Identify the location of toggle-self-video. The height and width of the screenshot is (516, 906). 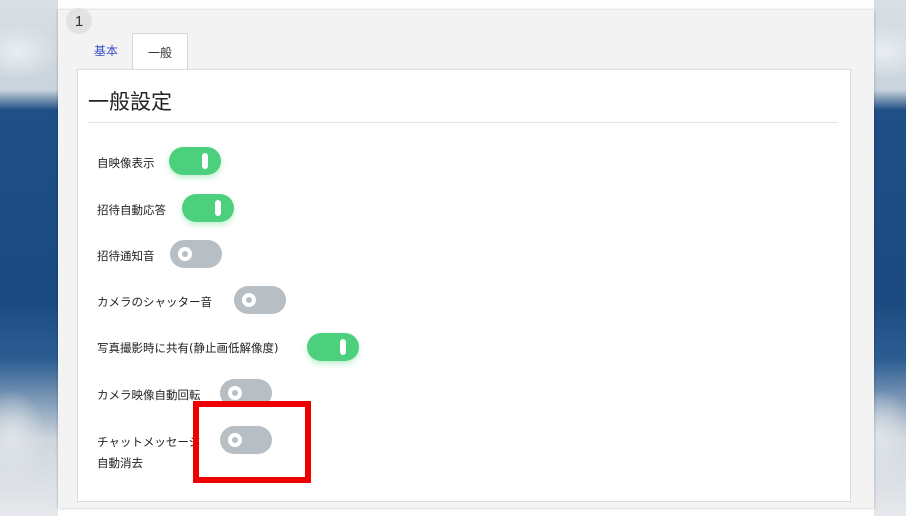
(195, 161).